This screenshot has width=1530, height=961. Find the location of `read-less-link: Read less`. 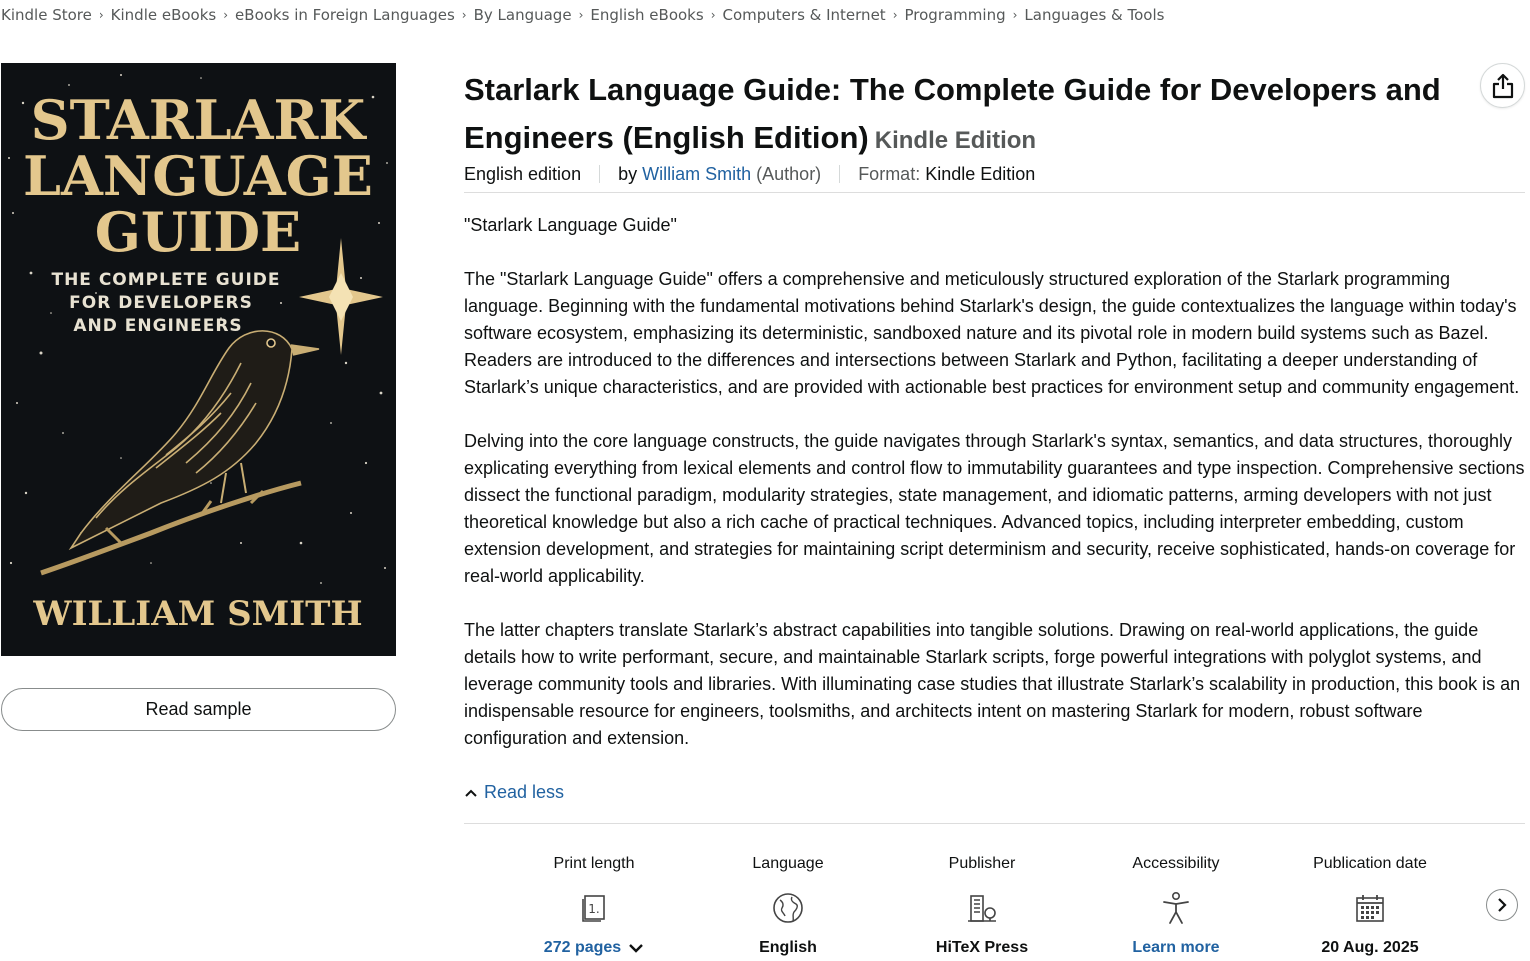

read-less-link: Read less is located at coordinates (514, 792).